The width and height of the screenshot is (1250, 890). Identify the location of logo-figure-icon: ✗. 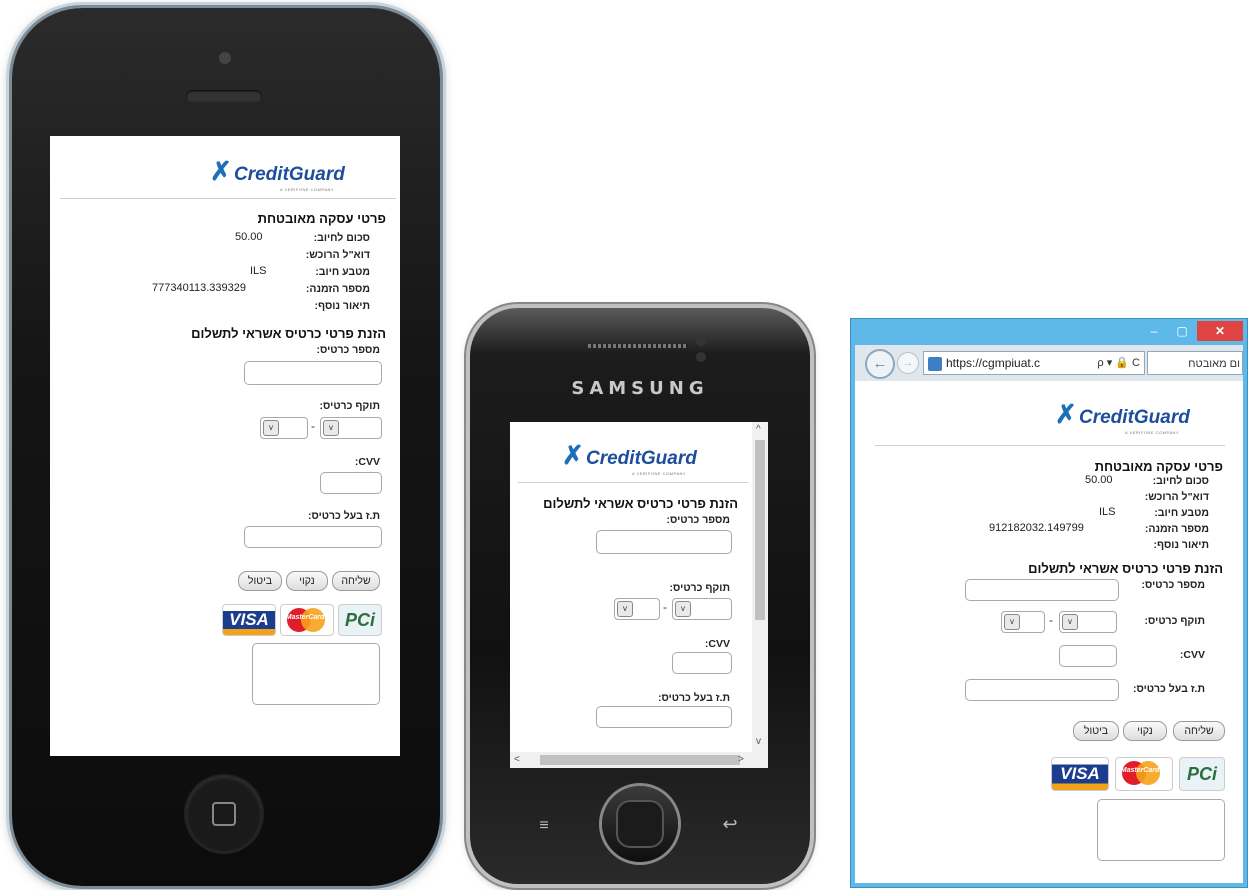
(221, 171).